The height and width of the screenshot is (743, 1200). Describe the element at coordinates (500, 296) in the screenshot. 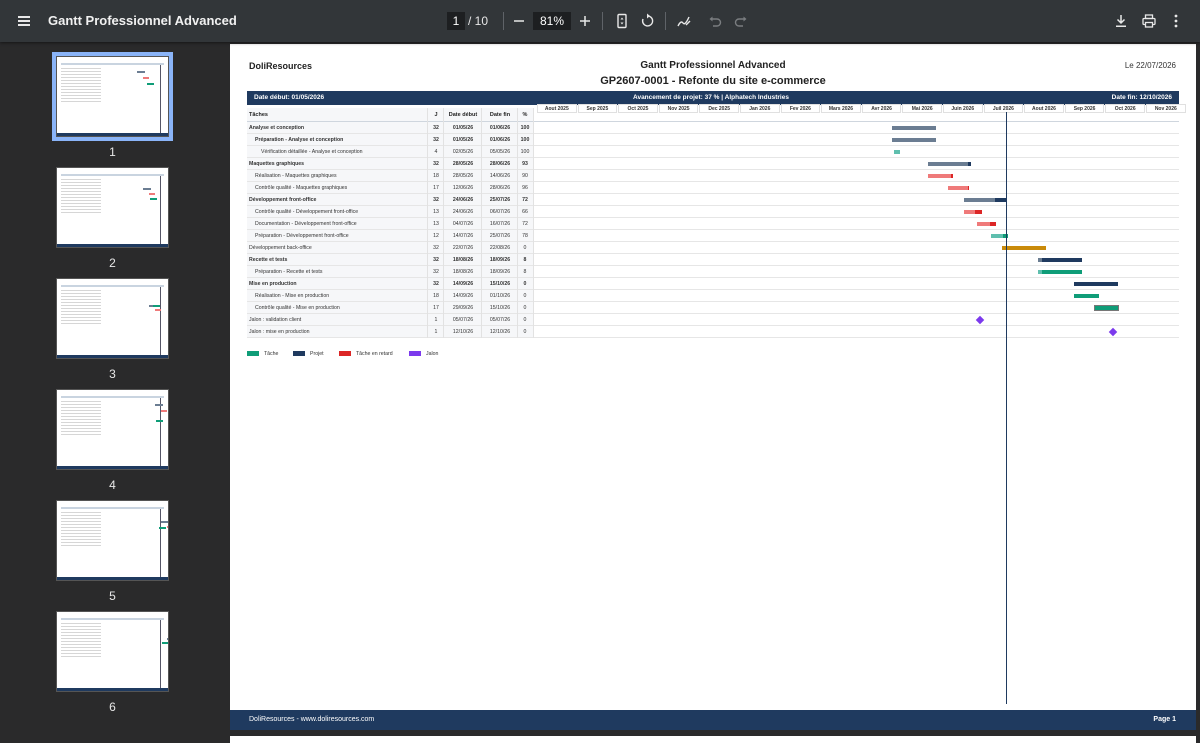

I see `task-end-date: 01/10/26` at that location.